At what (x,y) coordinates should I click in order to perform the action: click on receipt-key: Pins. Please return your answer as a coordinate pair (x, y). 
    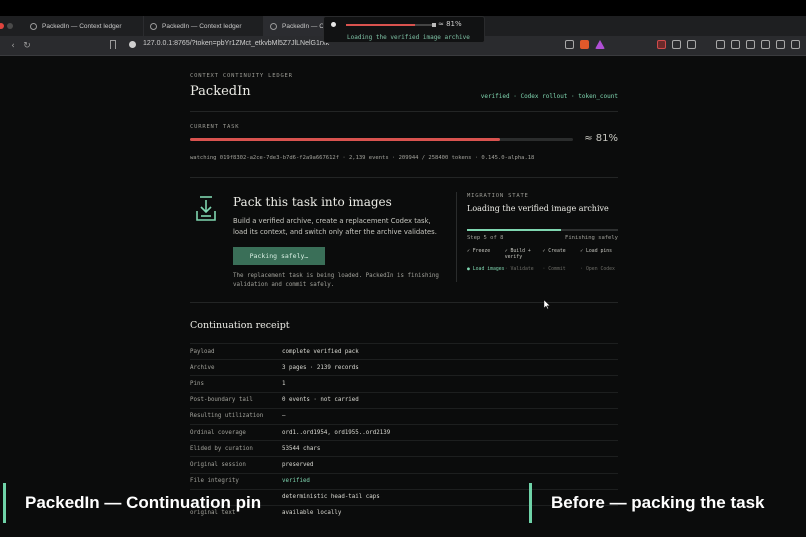
    Looking at the image, I should click on (197, 383).